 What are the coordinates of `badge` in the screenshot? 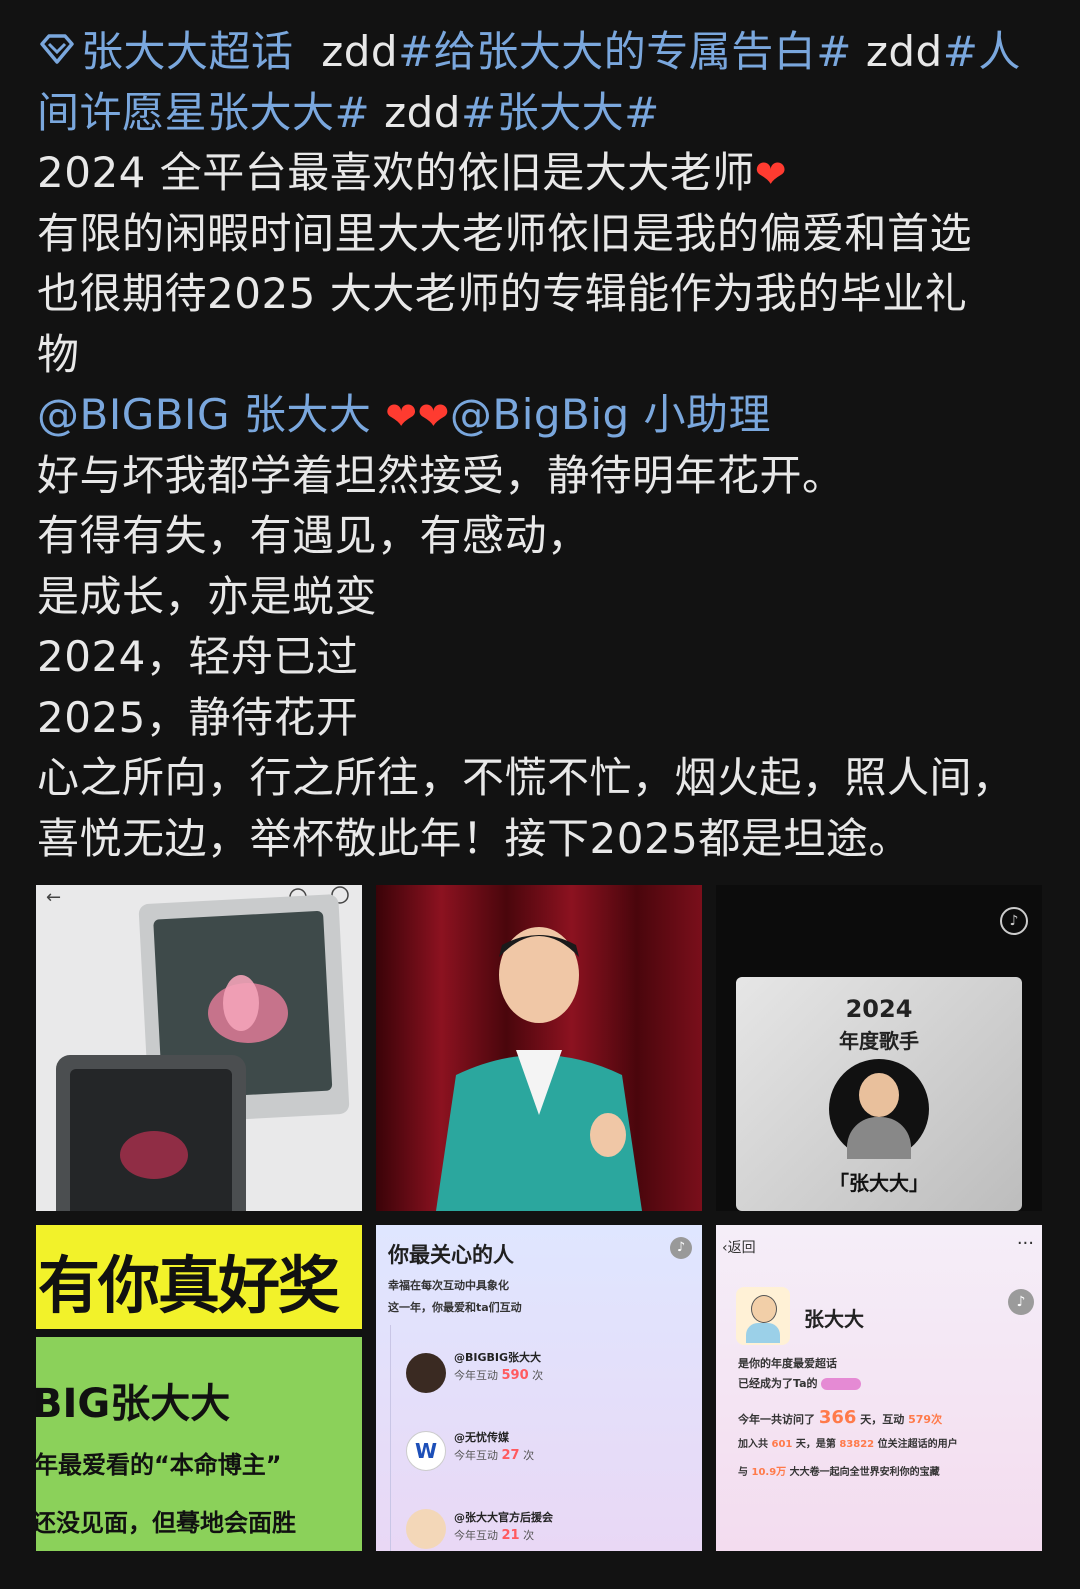 It's located at (840, 1384).